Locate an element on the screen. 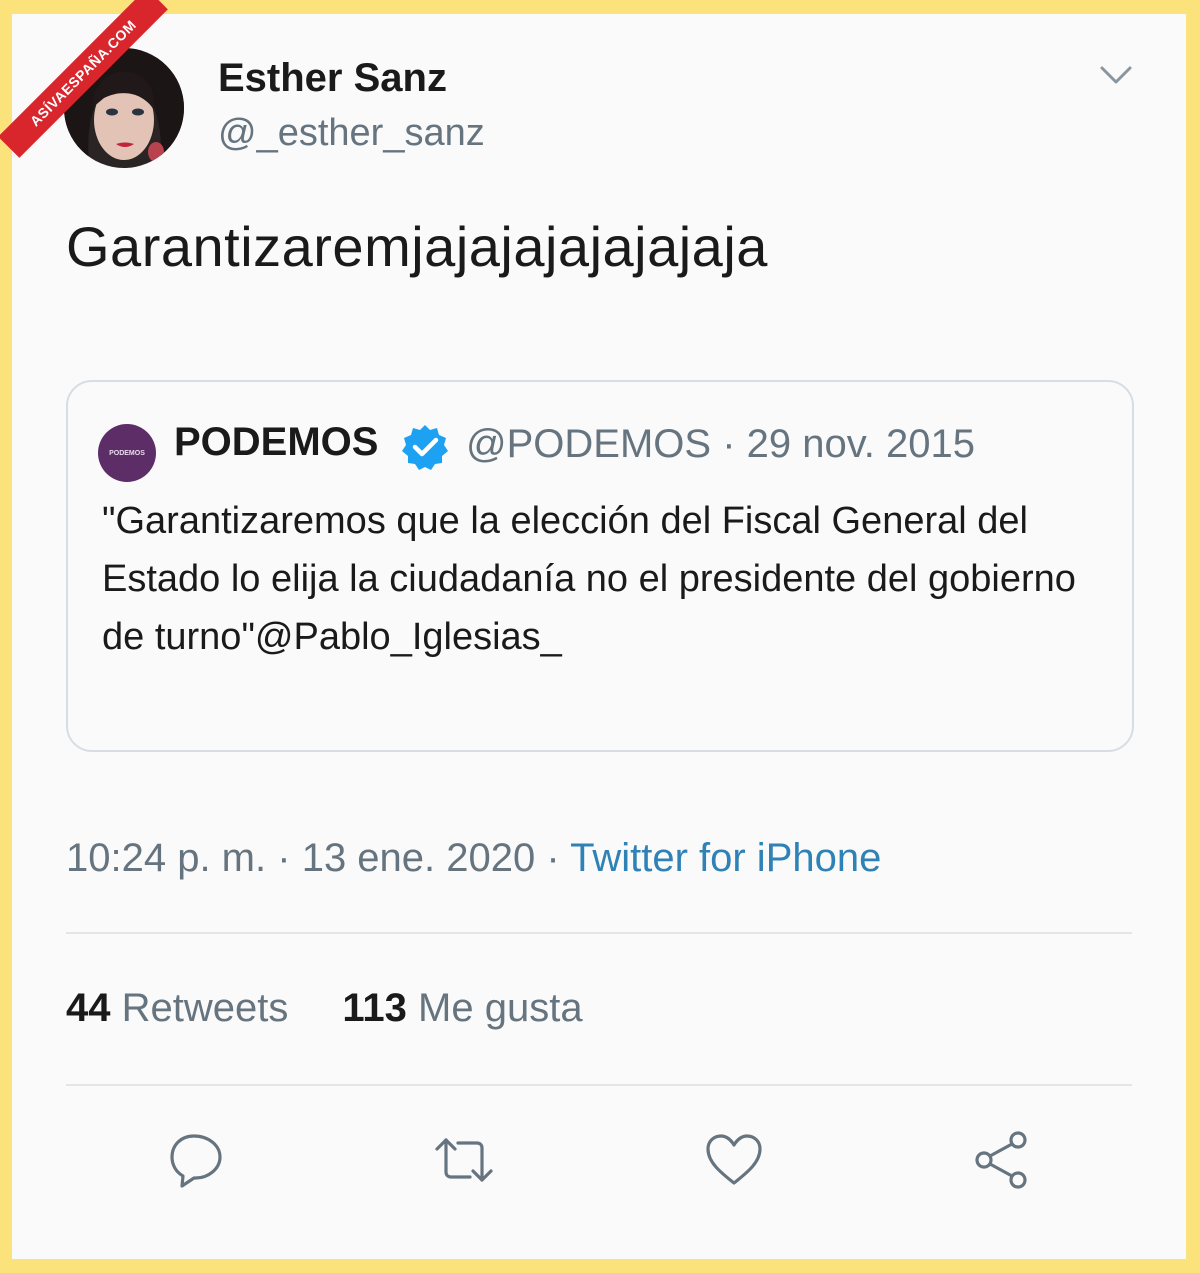  likes-stat: 113 Me gusta is located at coordinates (462, 1008).